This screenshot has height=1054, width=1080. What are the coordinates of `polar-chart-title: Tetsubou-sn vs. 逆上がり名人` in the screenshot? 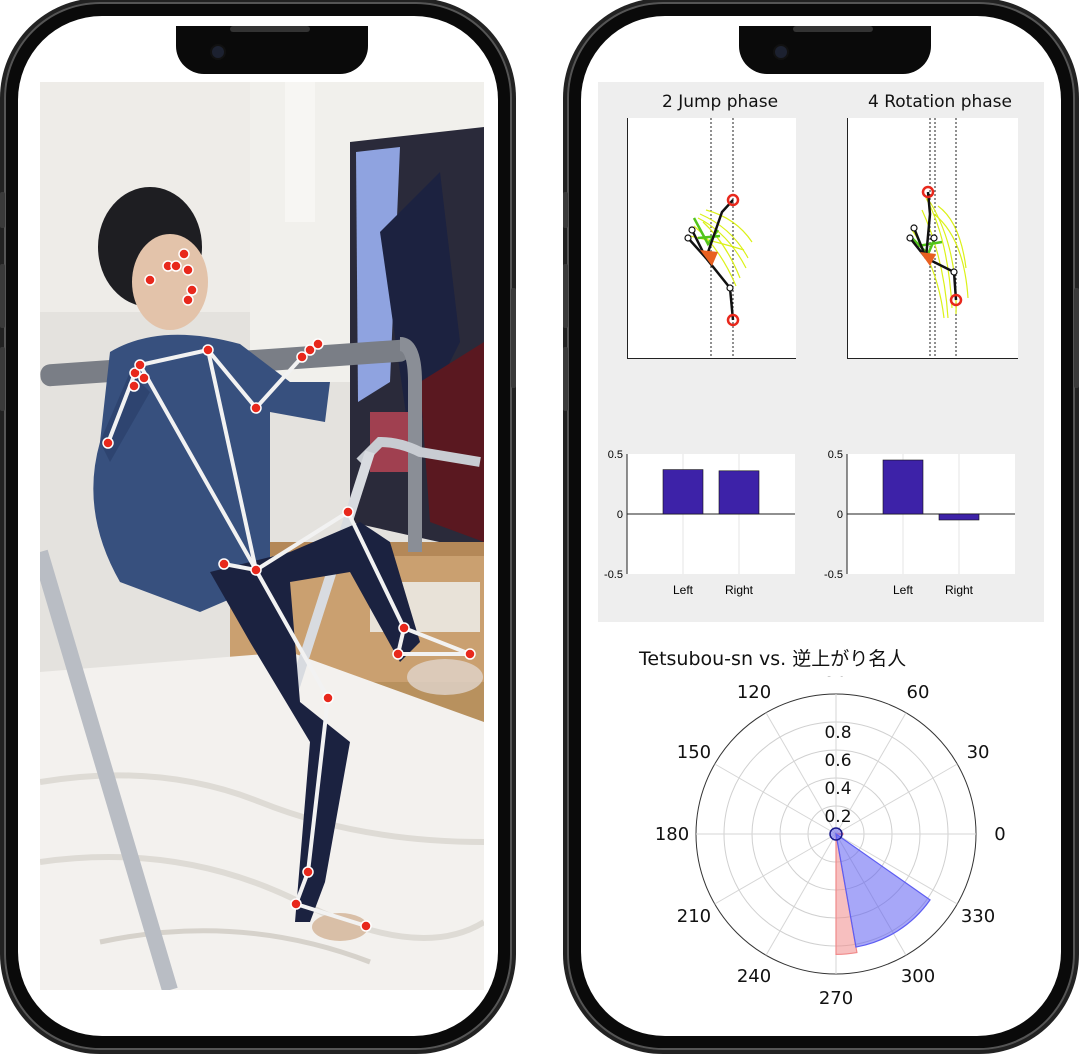 It's located at (773, 659).